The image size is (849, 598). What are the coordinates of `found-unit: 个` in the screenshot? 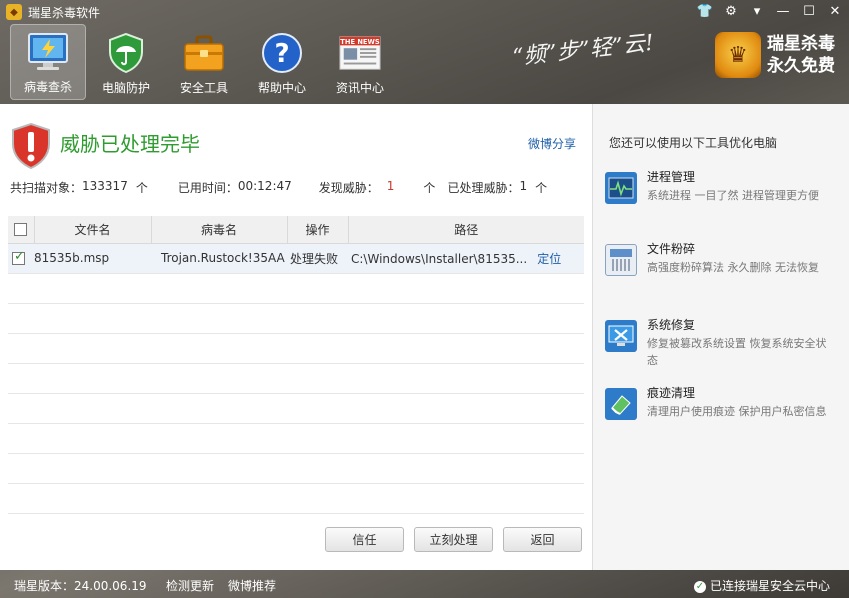 It's located at (429, 188).